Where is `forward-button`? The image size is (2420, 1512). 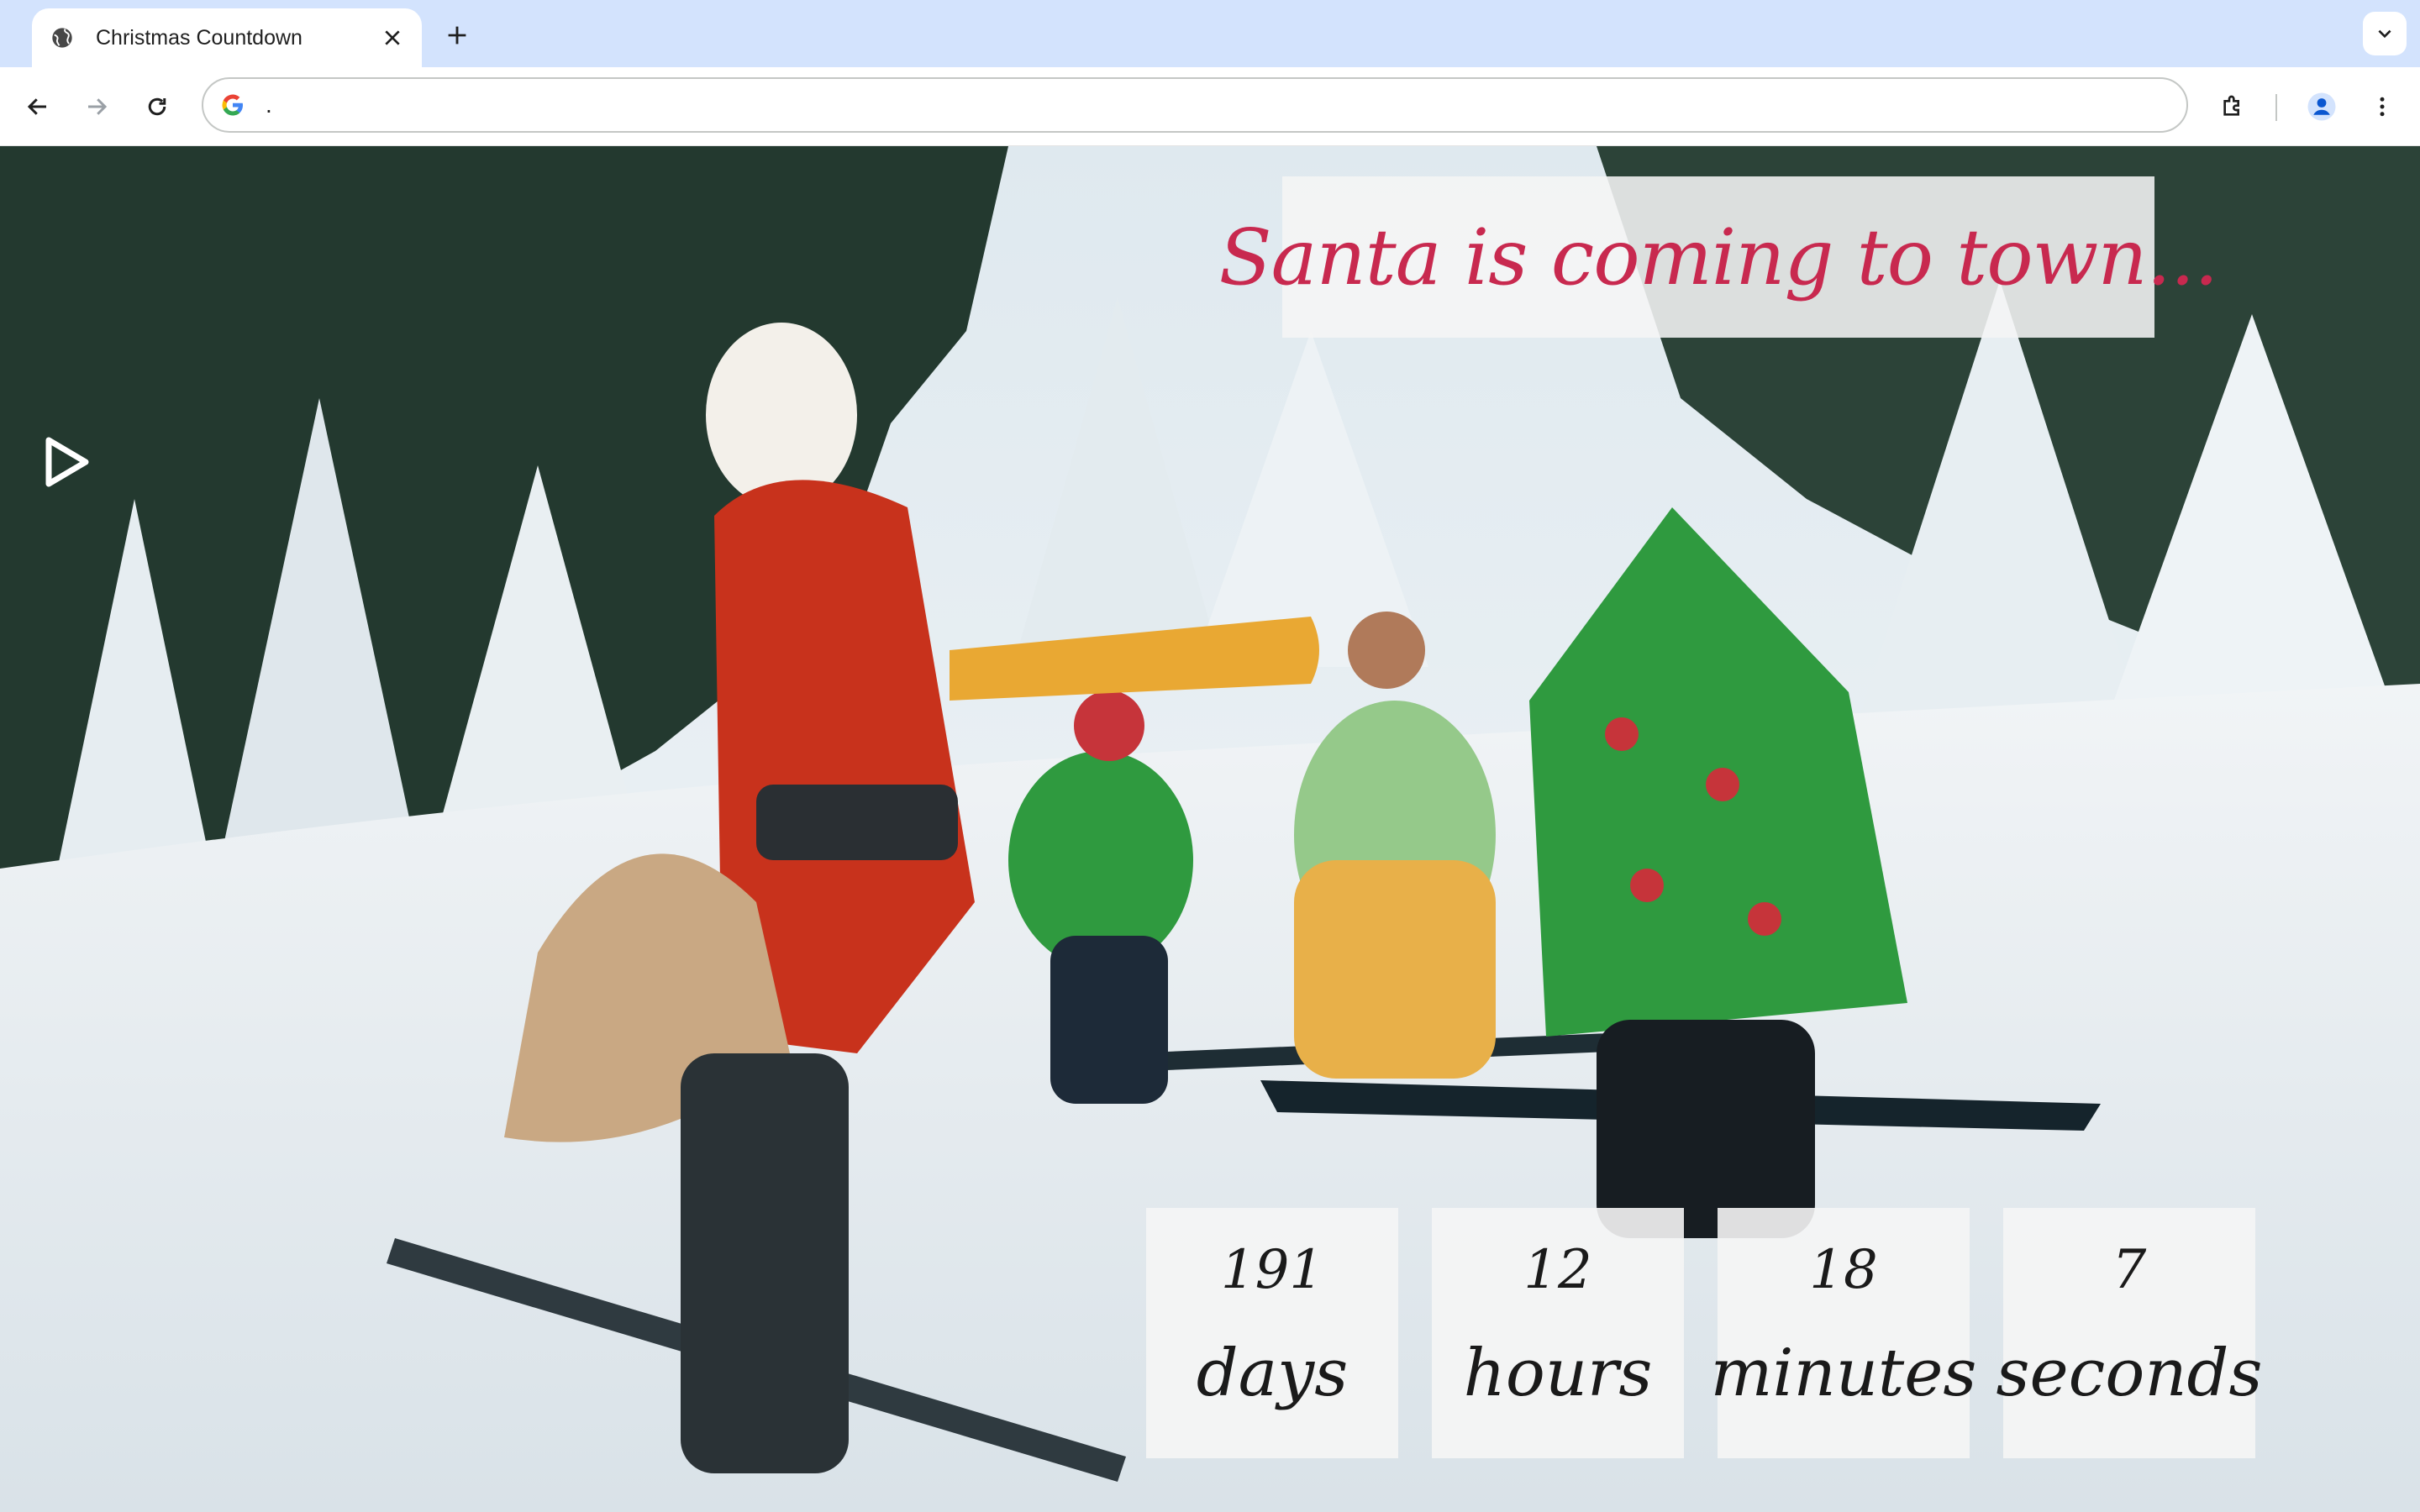 forward-button is located at coordinates (97, 107).